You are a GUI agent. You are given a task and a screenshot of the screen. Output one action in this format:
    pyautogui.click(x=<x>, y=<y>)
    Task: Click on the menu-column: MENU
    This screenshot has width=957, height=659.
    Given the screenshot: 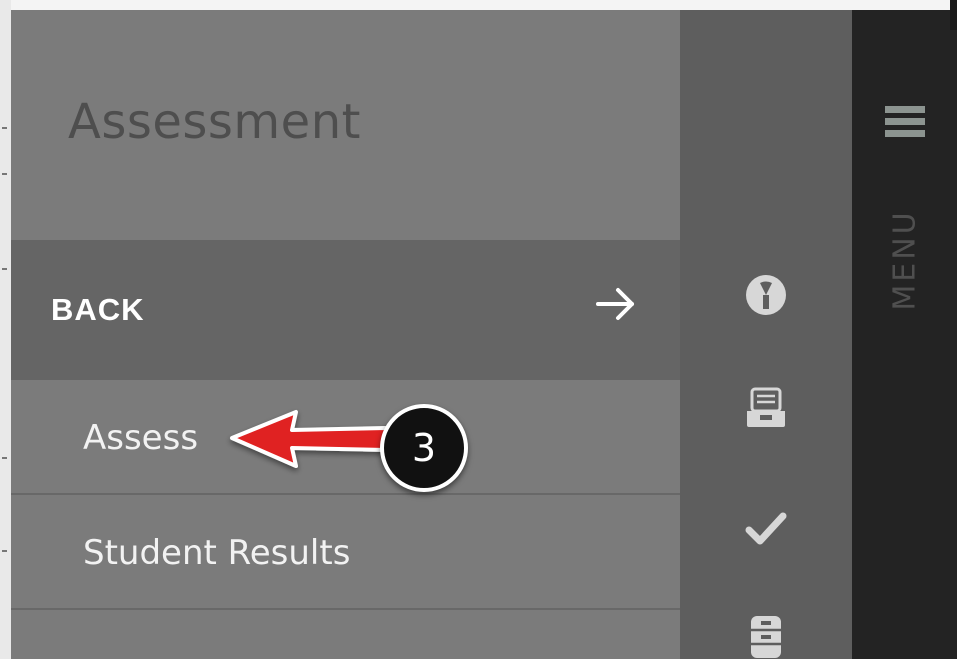 What is the action you would take?
    pyautogui.click(x=904, y=334)
    